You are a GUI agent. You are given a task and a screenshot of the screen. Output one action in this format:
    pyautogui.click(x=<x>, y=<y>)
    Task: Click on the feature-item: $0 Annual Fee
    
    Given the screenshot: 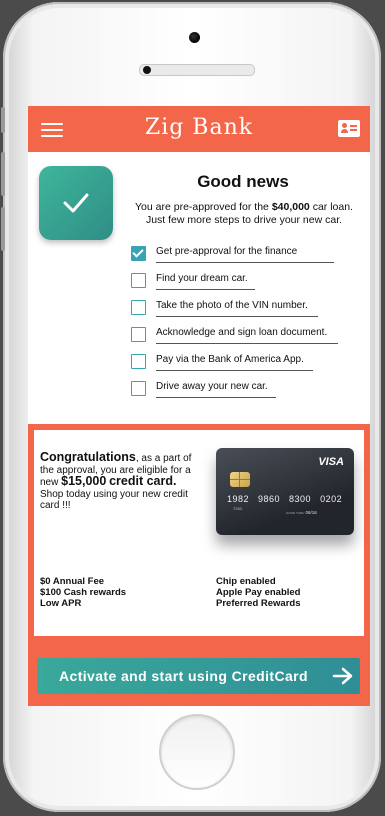 What is the action you would take?
    pyautogui.click(x=72, y=581)
    